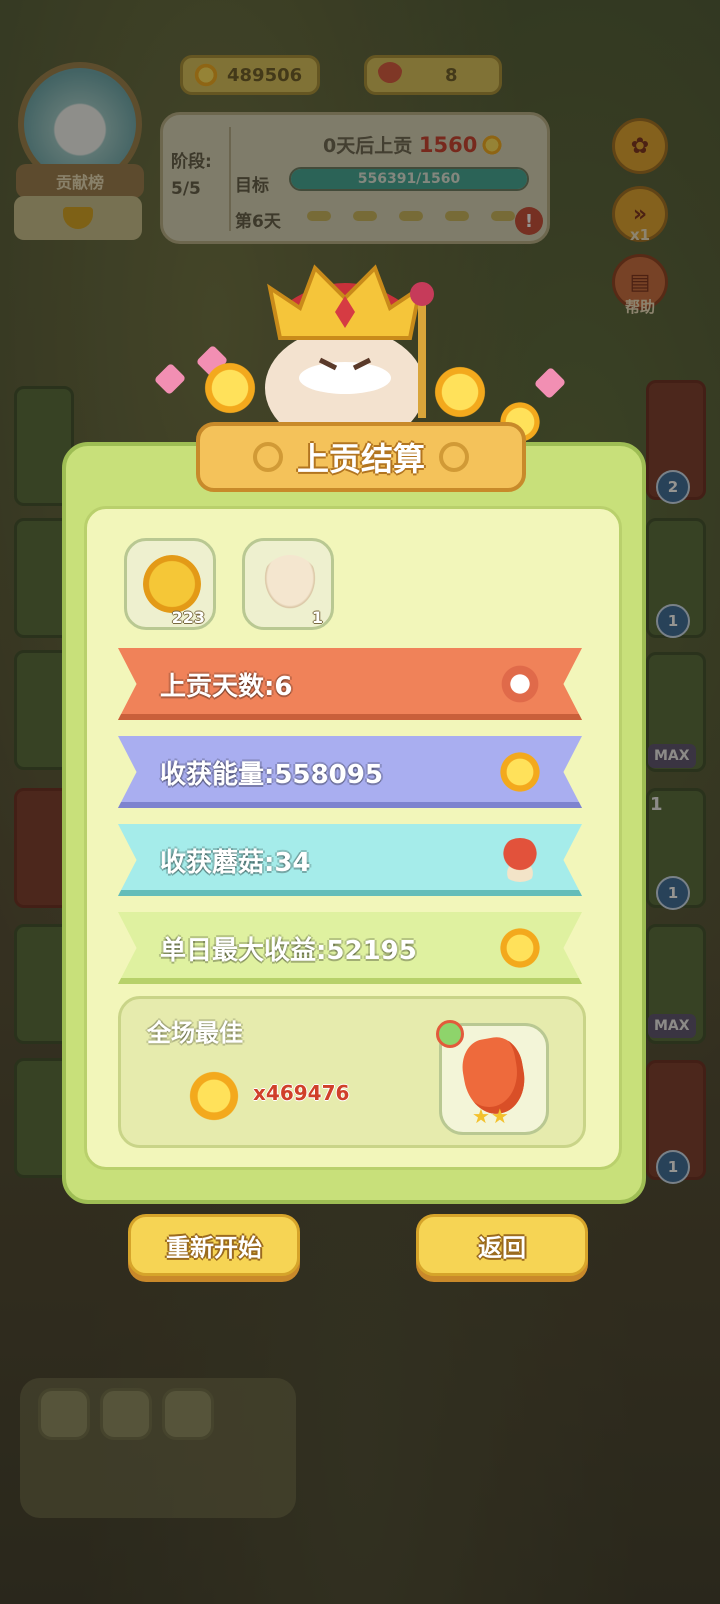 The width and height of the screenshot is (720, 1604). I want to click on result-title: 上贡结算, so click(360, 459).